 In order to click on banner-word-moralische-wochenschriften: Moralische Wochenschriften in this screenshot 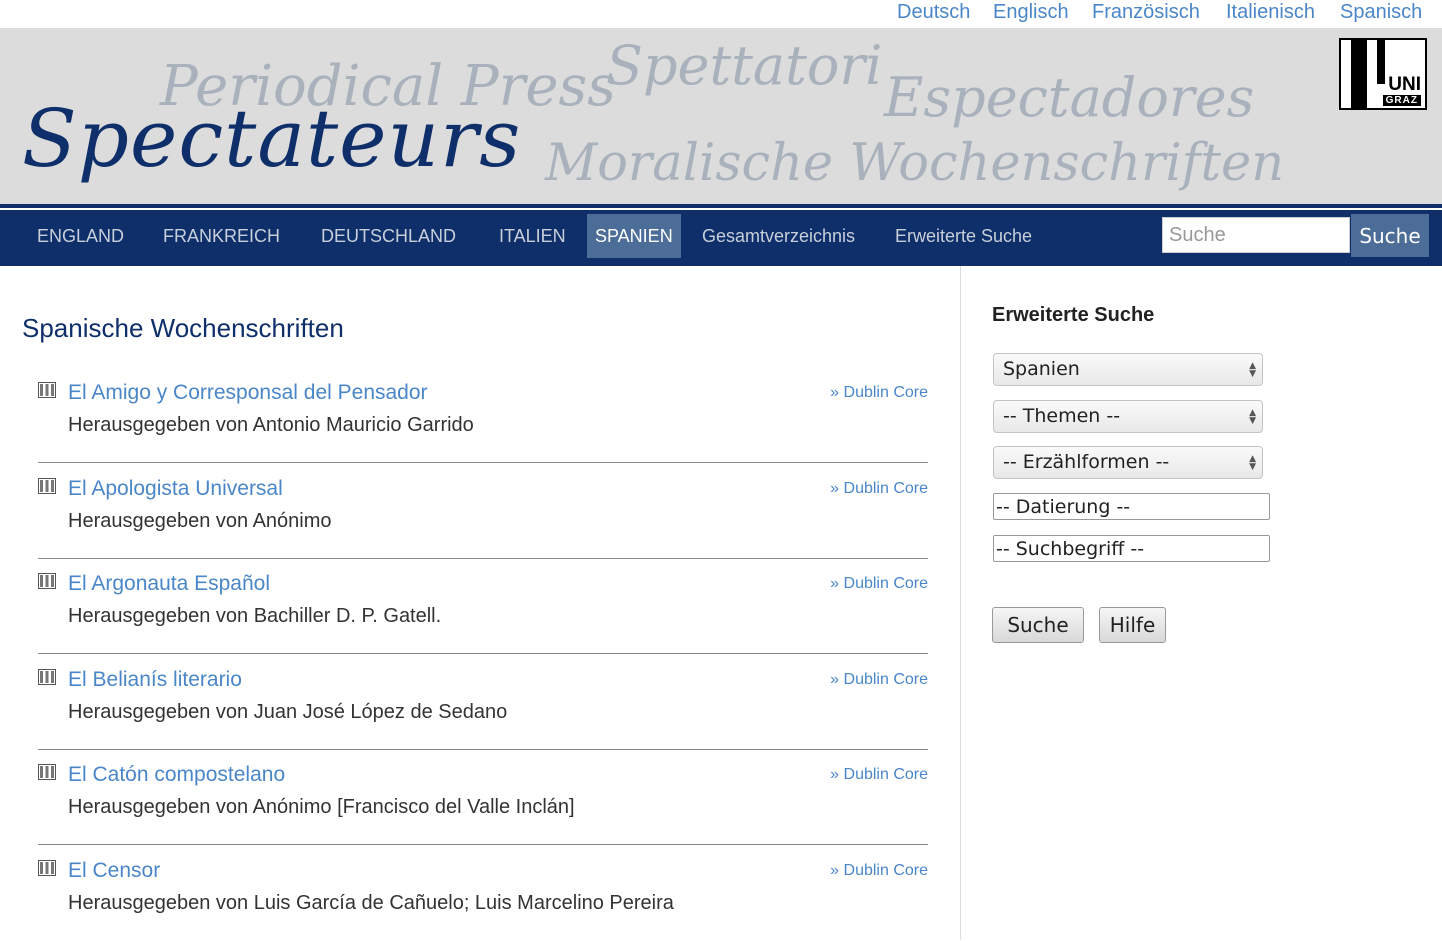, I will do `click(915, 163)`.